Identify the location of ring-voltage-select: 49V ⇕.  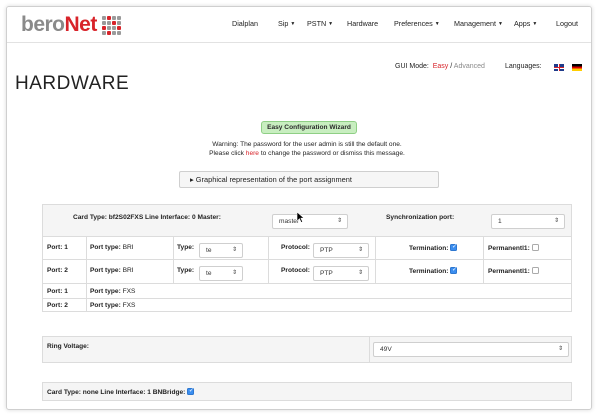
(471, 349).